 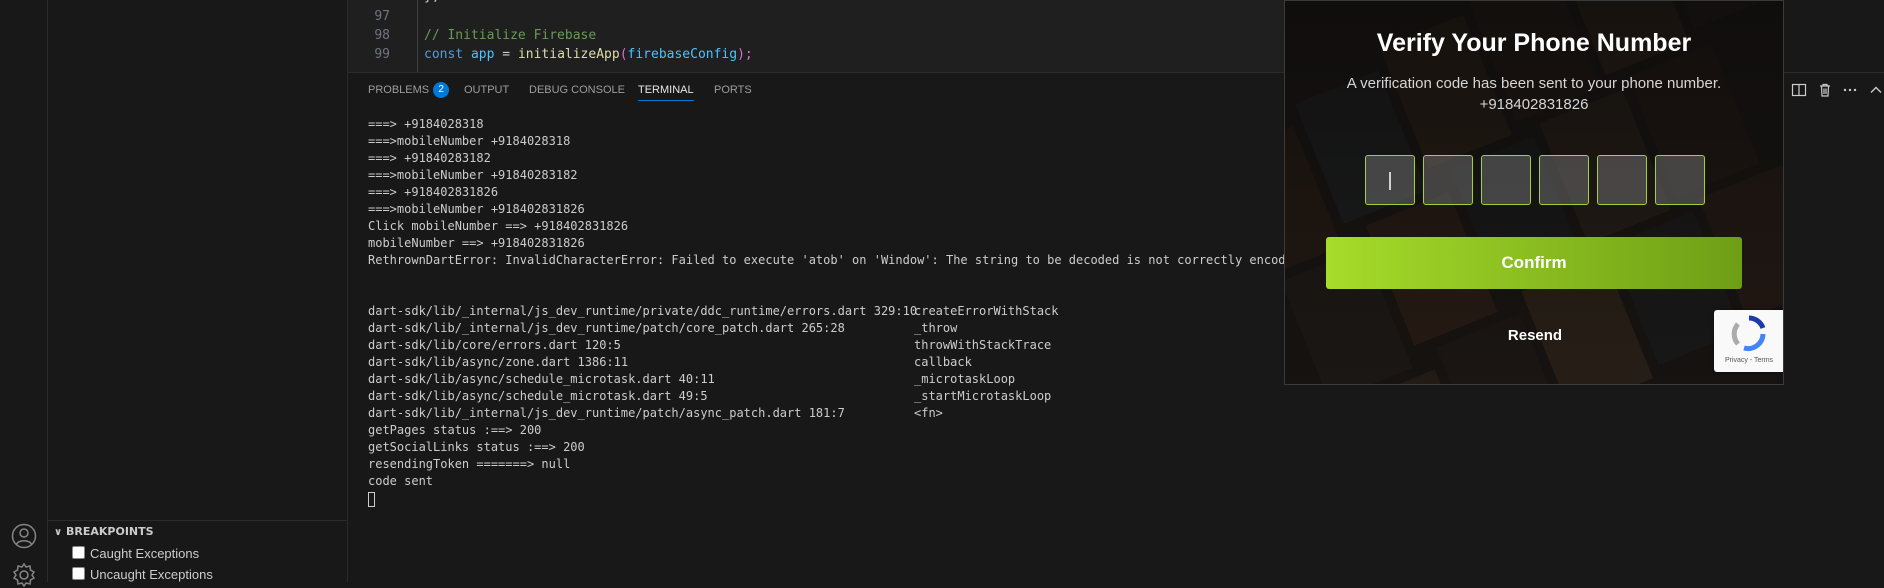 I want to click on stack-frame-function: _startMicrotaskLoop, so click(x=983, y=396).